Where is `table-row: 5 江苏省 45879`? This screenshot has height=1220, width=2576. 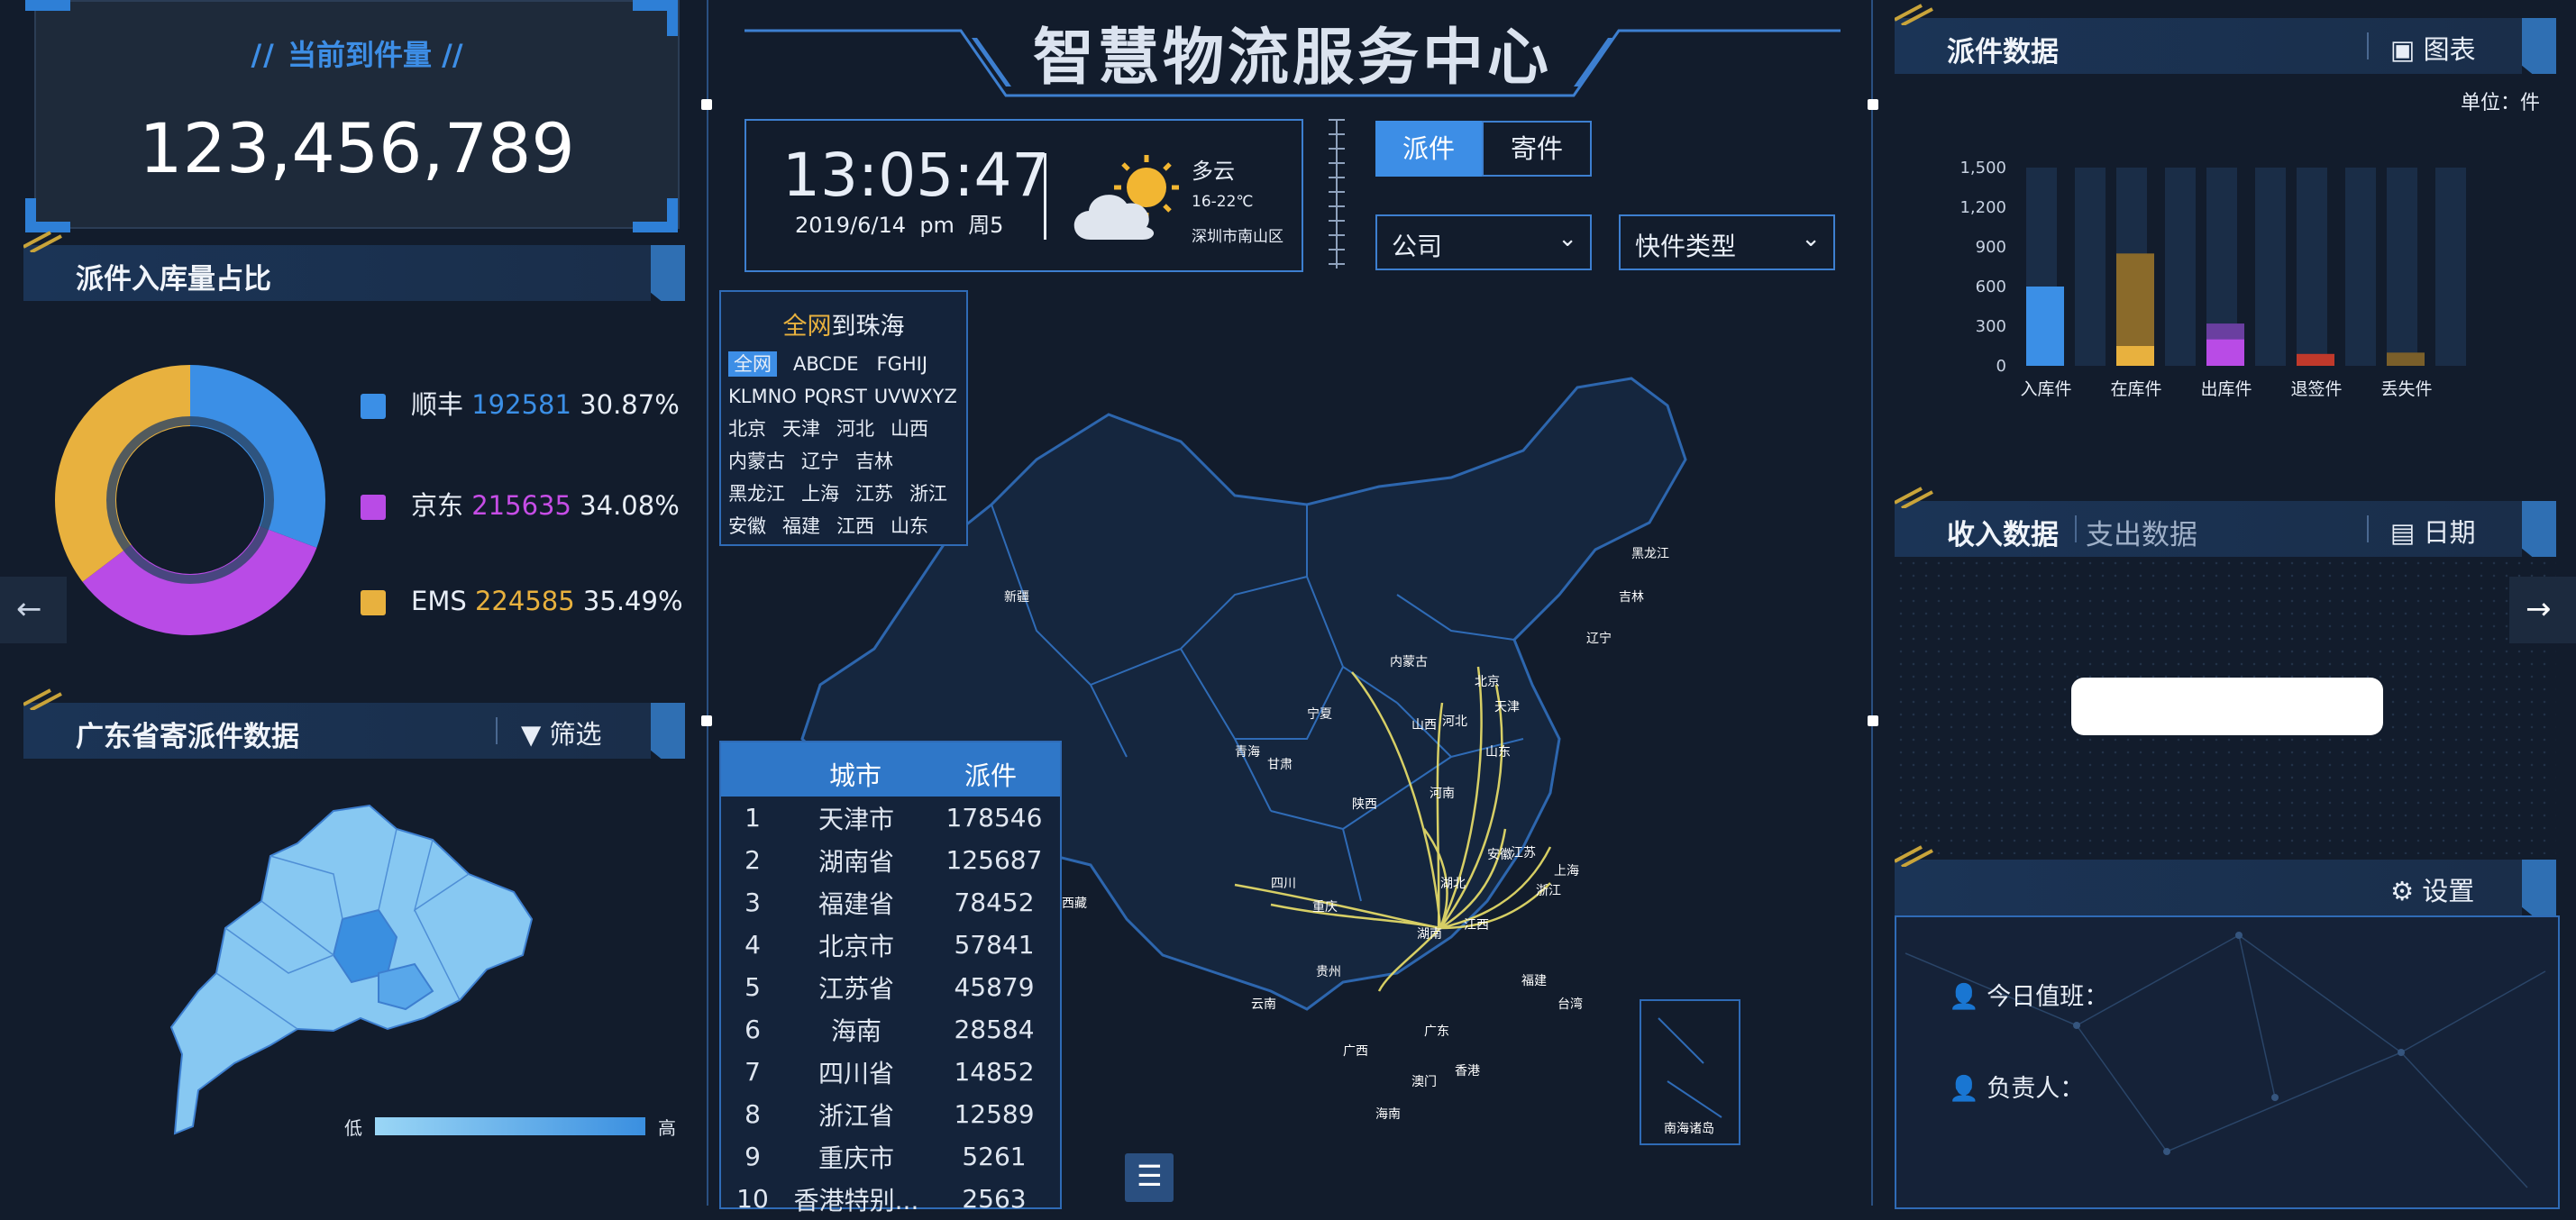
table-row: 5 江苏省 45879 is located at coordinates (890, 987).